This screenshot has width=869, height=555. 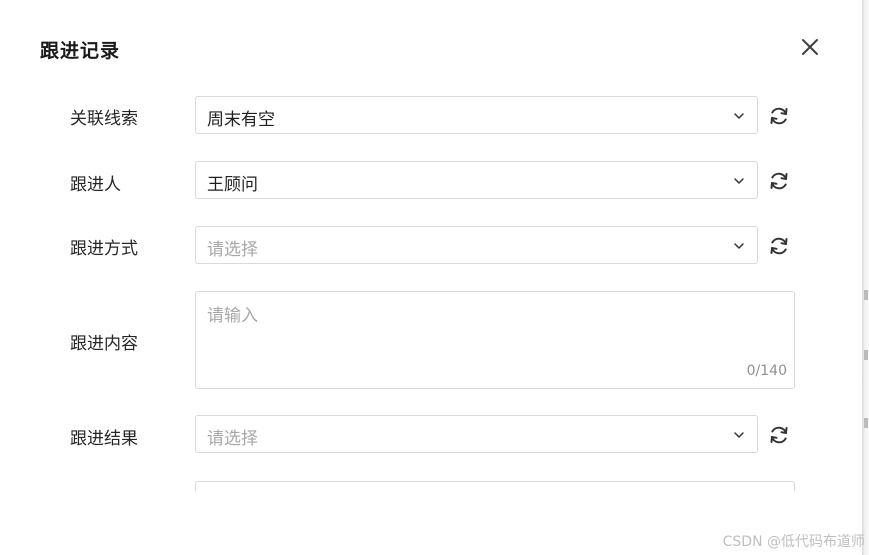 What do you see at coordinates (104, 249) in the screenshot?
I see `method-label: 跟进方式` at bounding box center [104, 249].